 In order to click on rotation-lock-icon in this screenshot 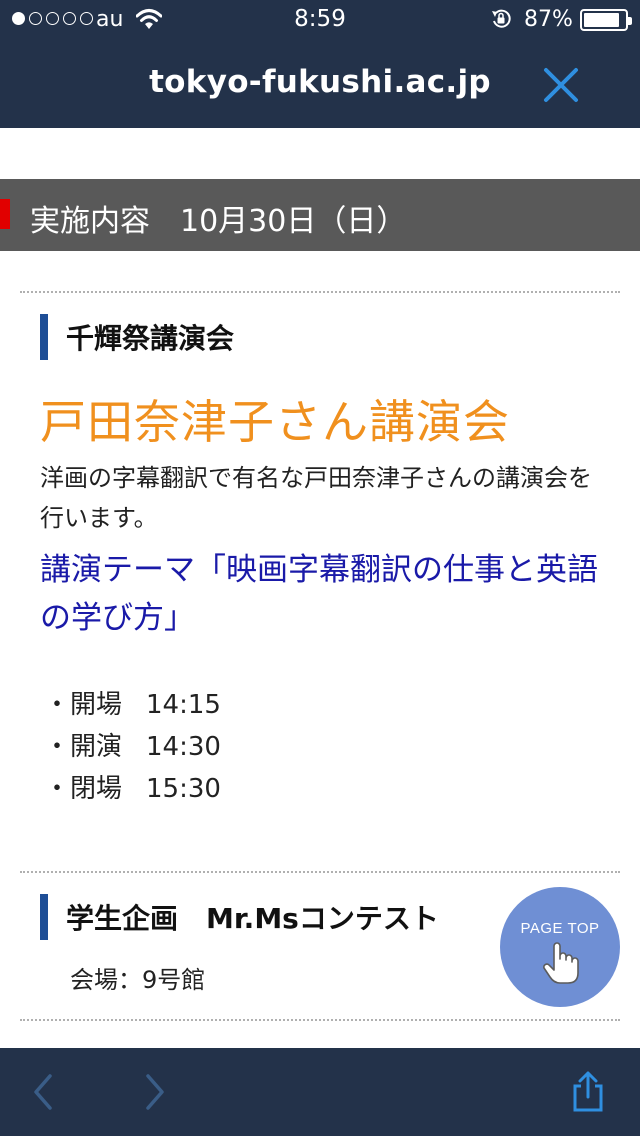, I will do `click(501, 18)`.